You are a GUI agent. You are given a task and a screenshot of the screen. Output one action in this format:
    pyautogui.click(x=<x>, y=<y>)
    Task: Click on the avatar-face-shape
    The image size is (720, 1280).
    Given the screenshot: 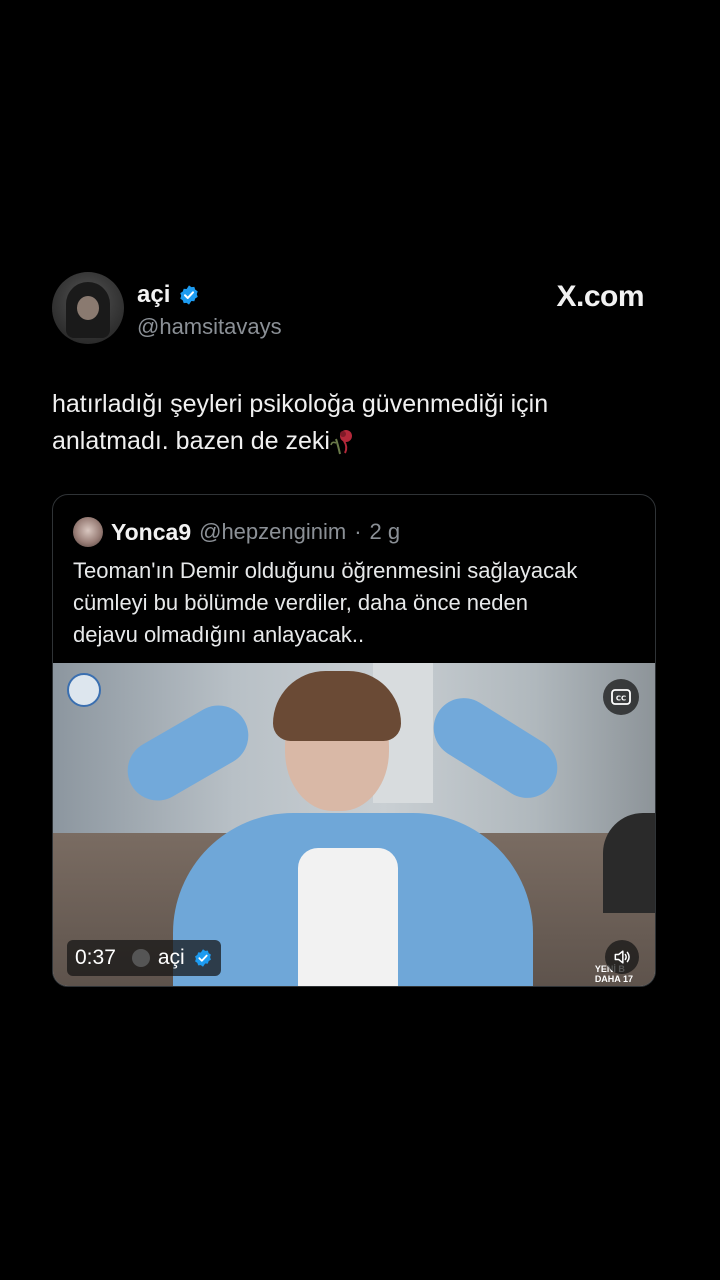 What is the action you would take?
    pyautogui.click(x=88, y=308)
    